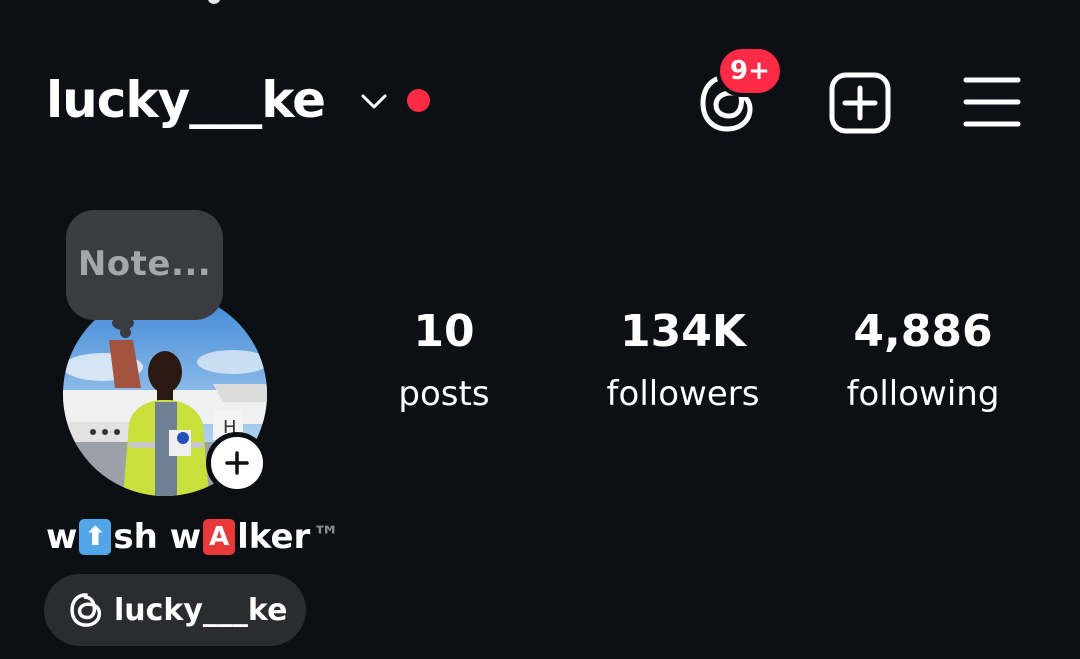  What do you see at coordinates (860, 103) in the screenshot?
I see `plus-square-icon` at bounding box center [860, 103].